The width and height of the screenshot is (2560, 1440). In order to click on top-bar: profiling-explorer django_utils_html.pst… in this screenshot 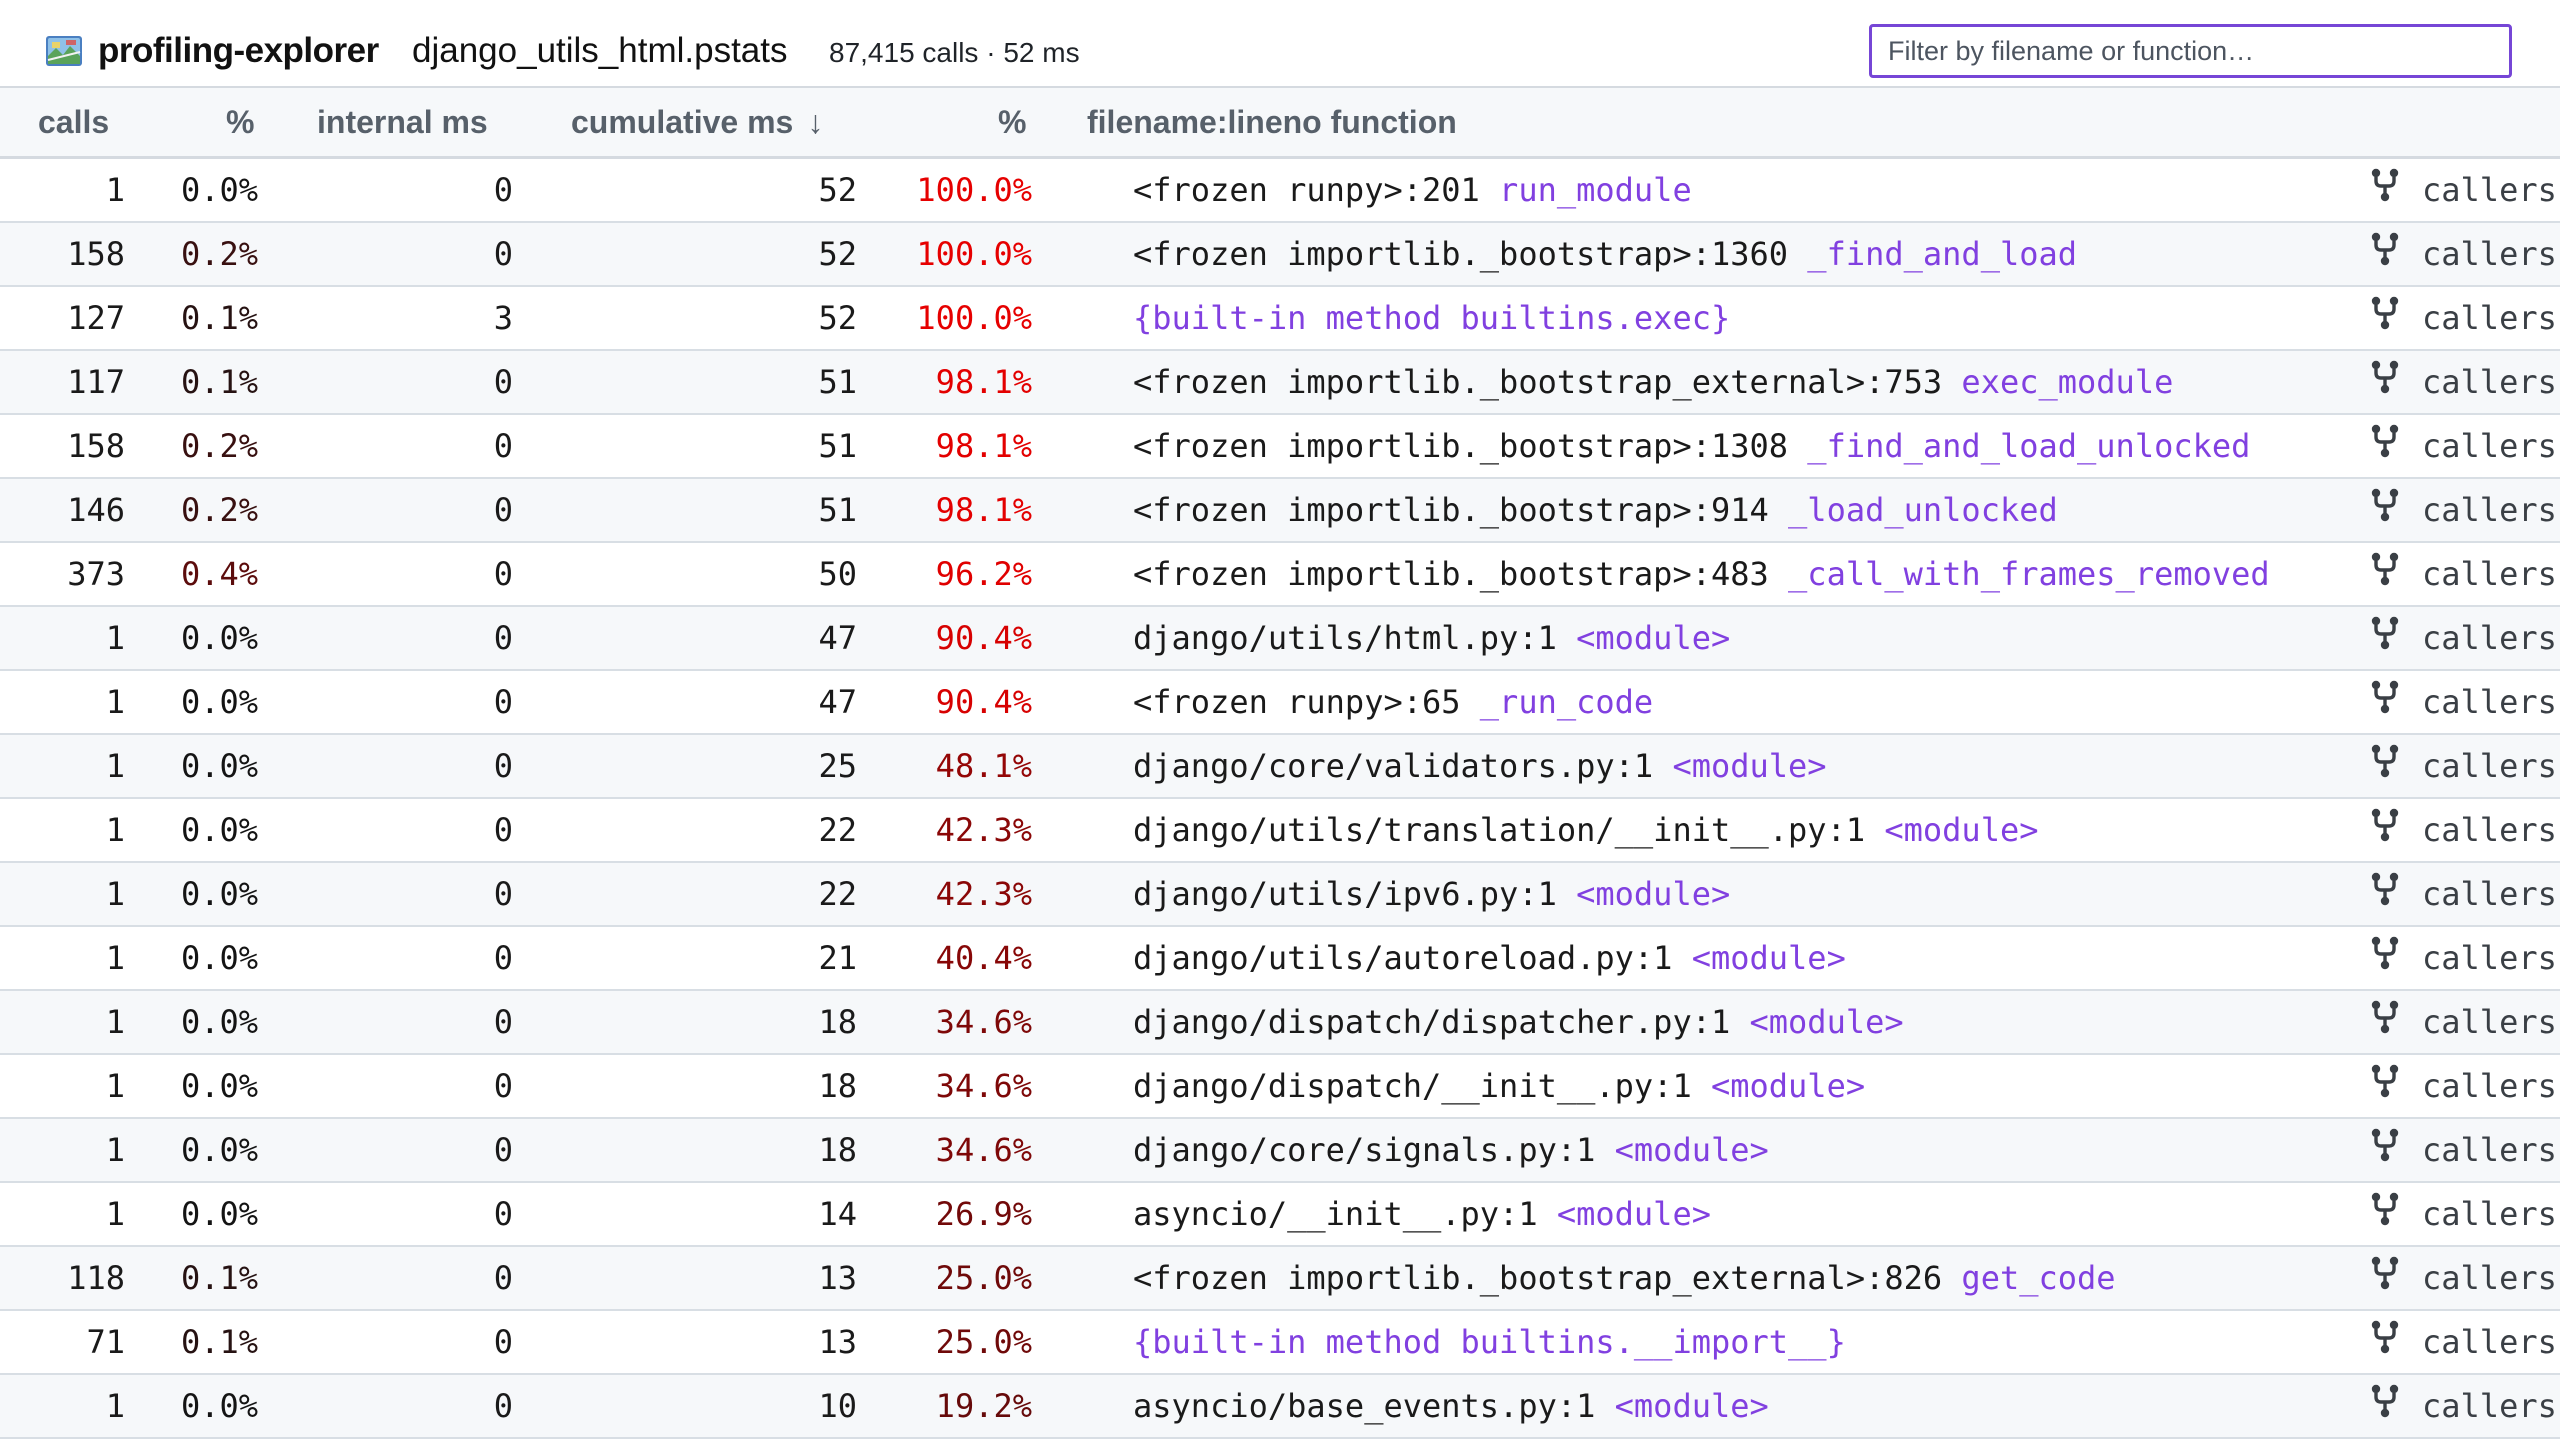, I will do `click(1280, 44)`.